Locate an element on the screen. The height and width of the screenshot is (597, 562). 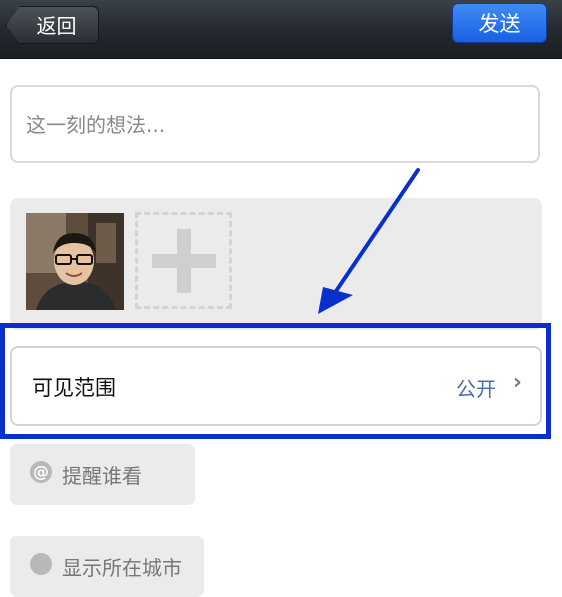
location-pin-icon is located at coordinates (41, 564).